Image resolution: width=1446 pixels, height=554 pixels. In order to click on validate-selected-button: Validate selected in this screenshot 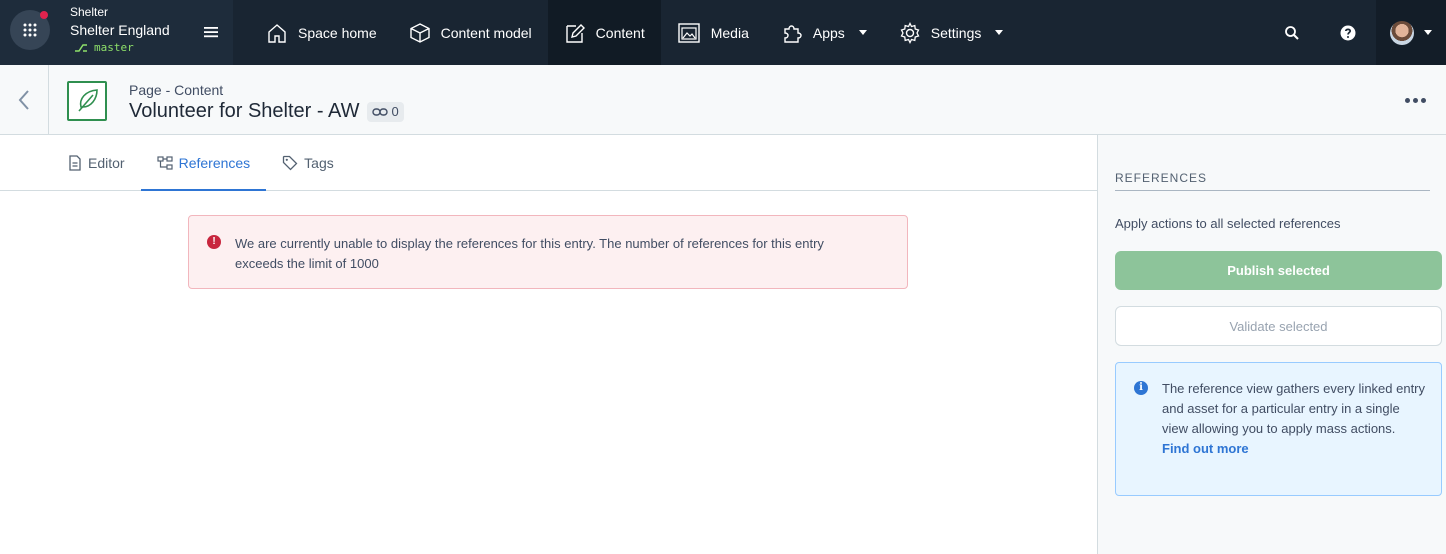, I will do `click(1278, 326)`.